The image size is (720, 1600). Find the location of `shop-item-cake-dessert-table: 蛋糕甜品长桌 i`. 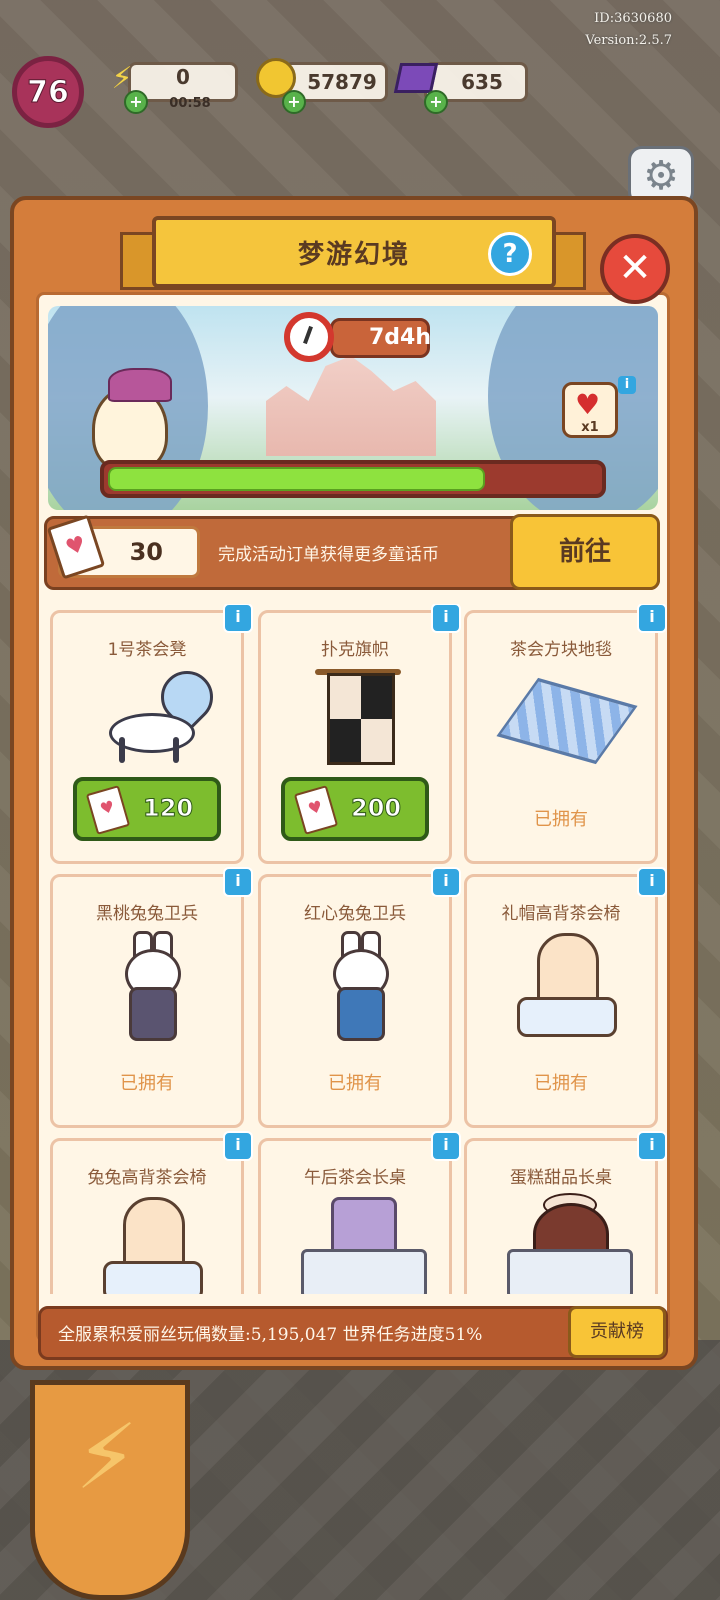

shop-item-cake-dessert-table: 蛋糕甜品长桌 i is located at coordinates (565, 1212).